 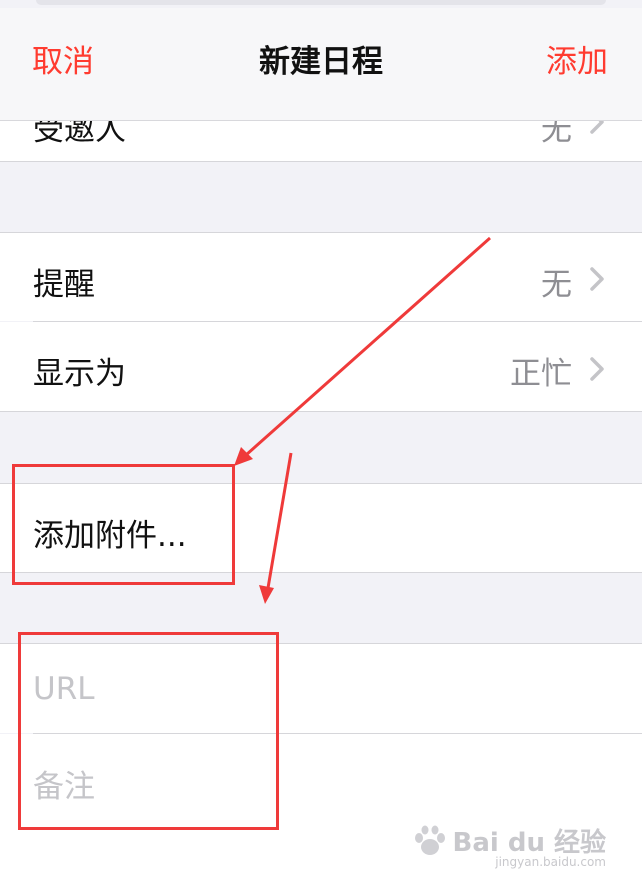 I want to click on paw-icon, so click(x=430, y=840).